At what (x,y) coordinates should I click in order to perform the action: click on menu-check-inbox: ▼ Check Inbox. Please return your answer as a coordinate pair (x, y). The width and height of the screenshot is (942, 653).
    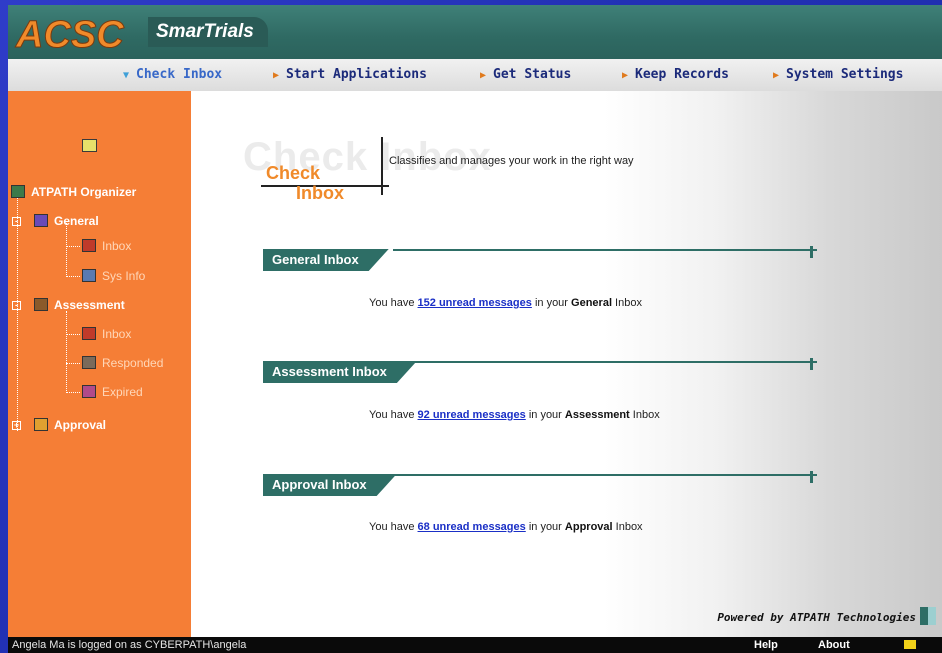
    Looking at the image, I should click on (172, 75).